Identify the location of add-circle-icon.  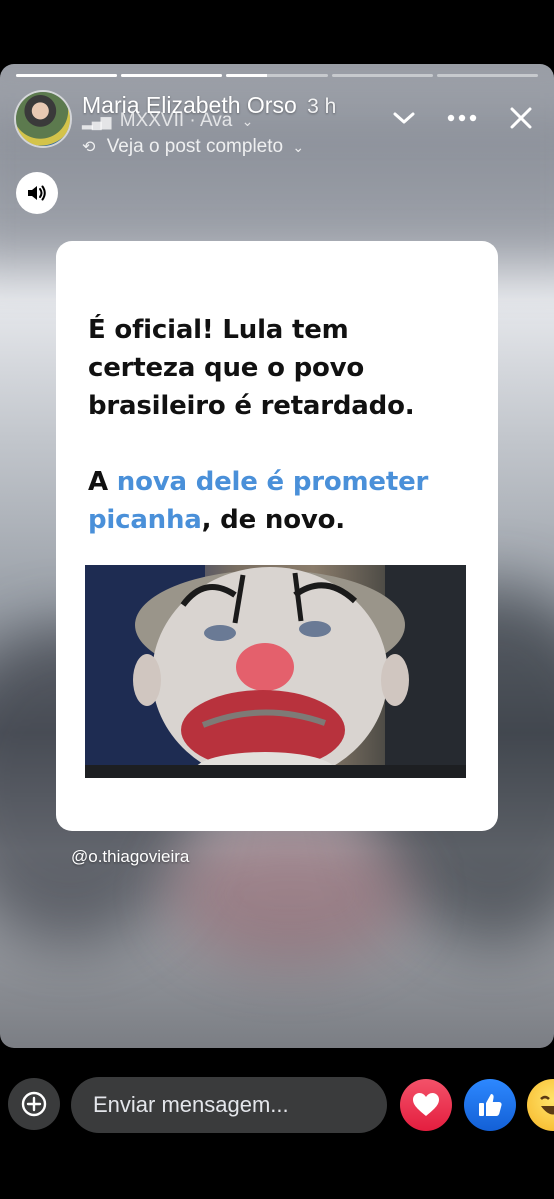
(34, 1104).